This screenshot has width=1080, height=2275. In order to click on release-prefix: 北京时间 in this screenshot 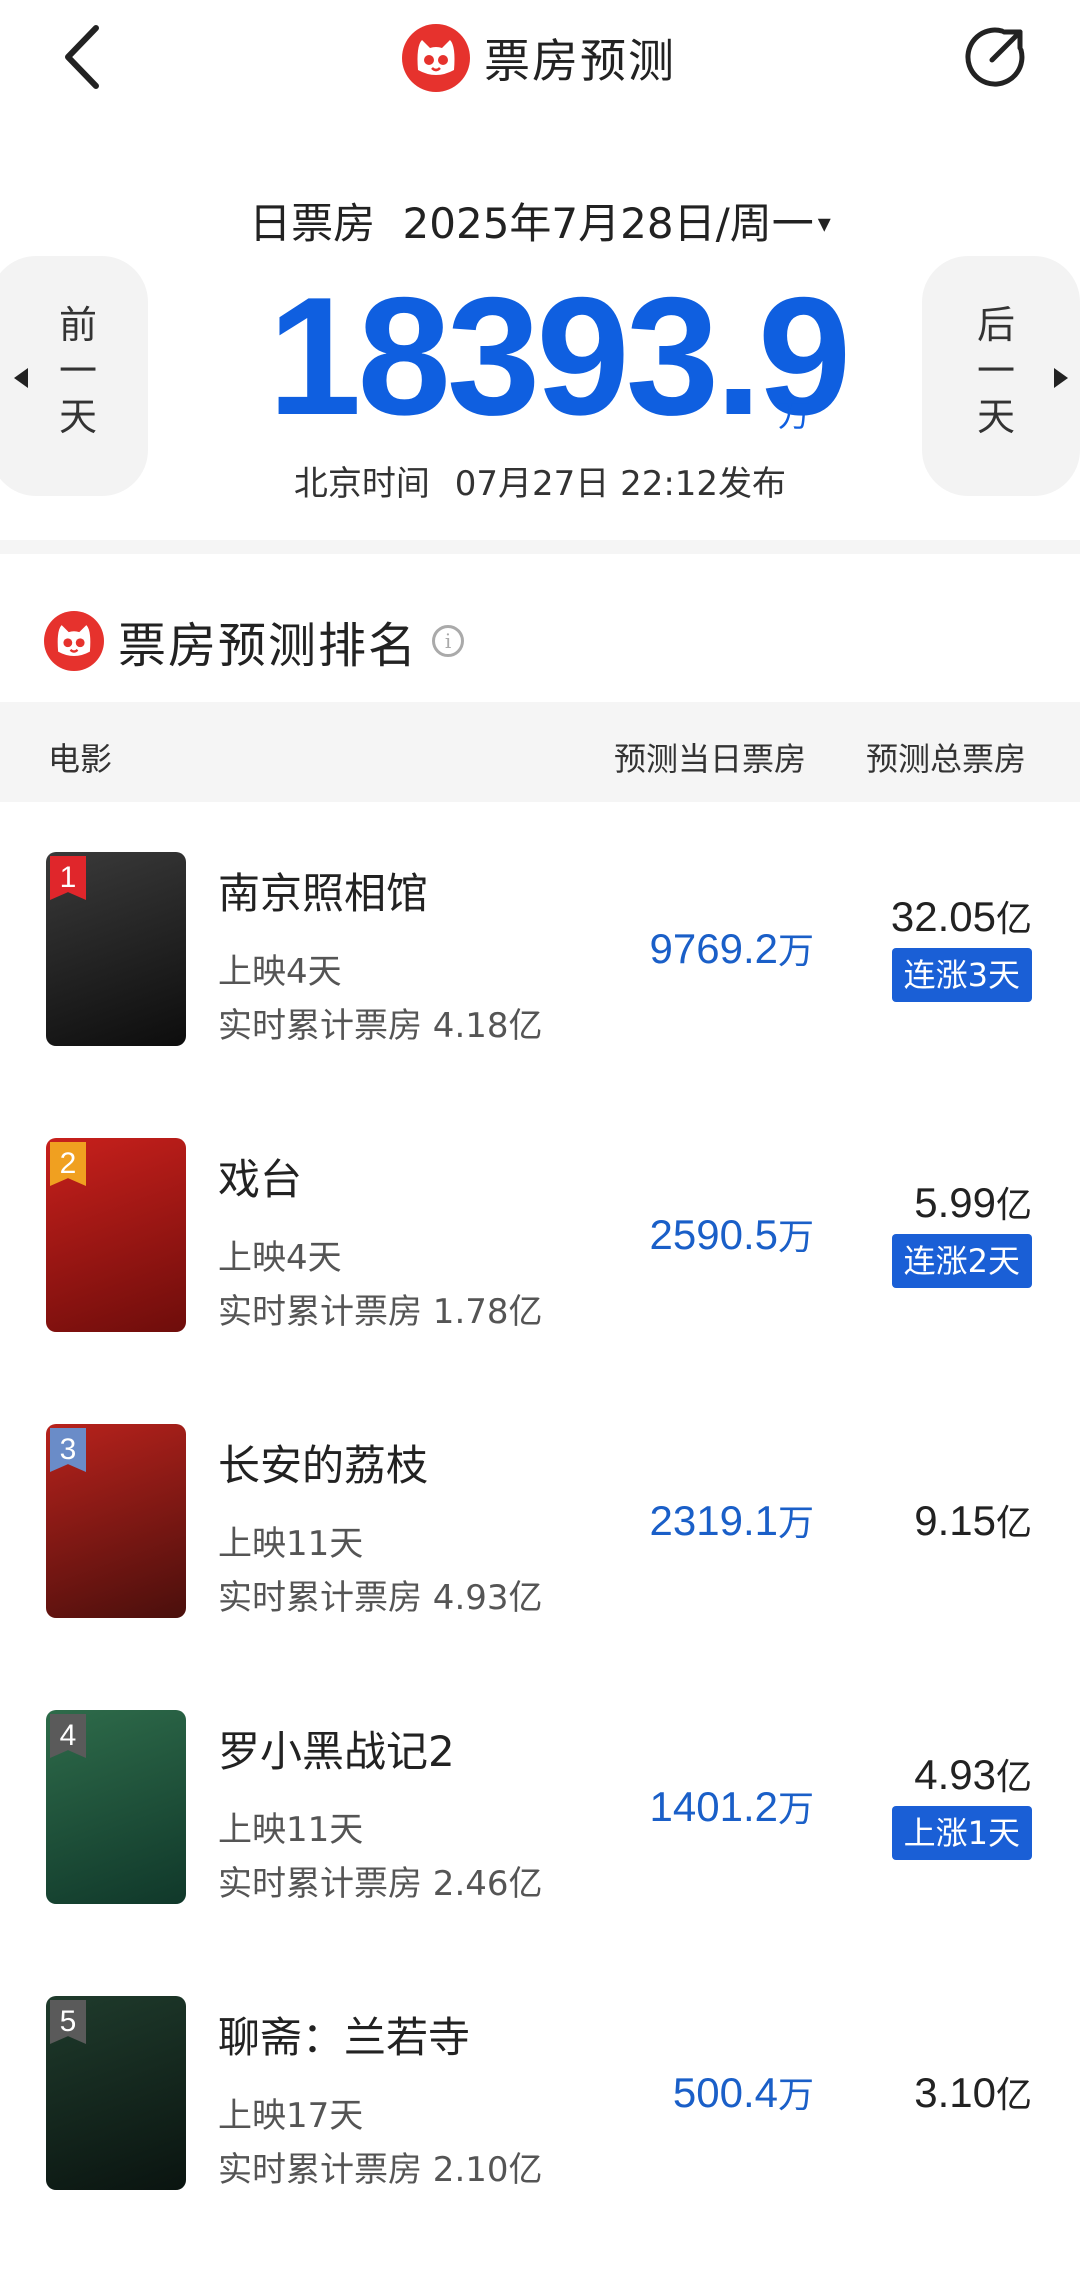, I will do `click(361, 484)`.